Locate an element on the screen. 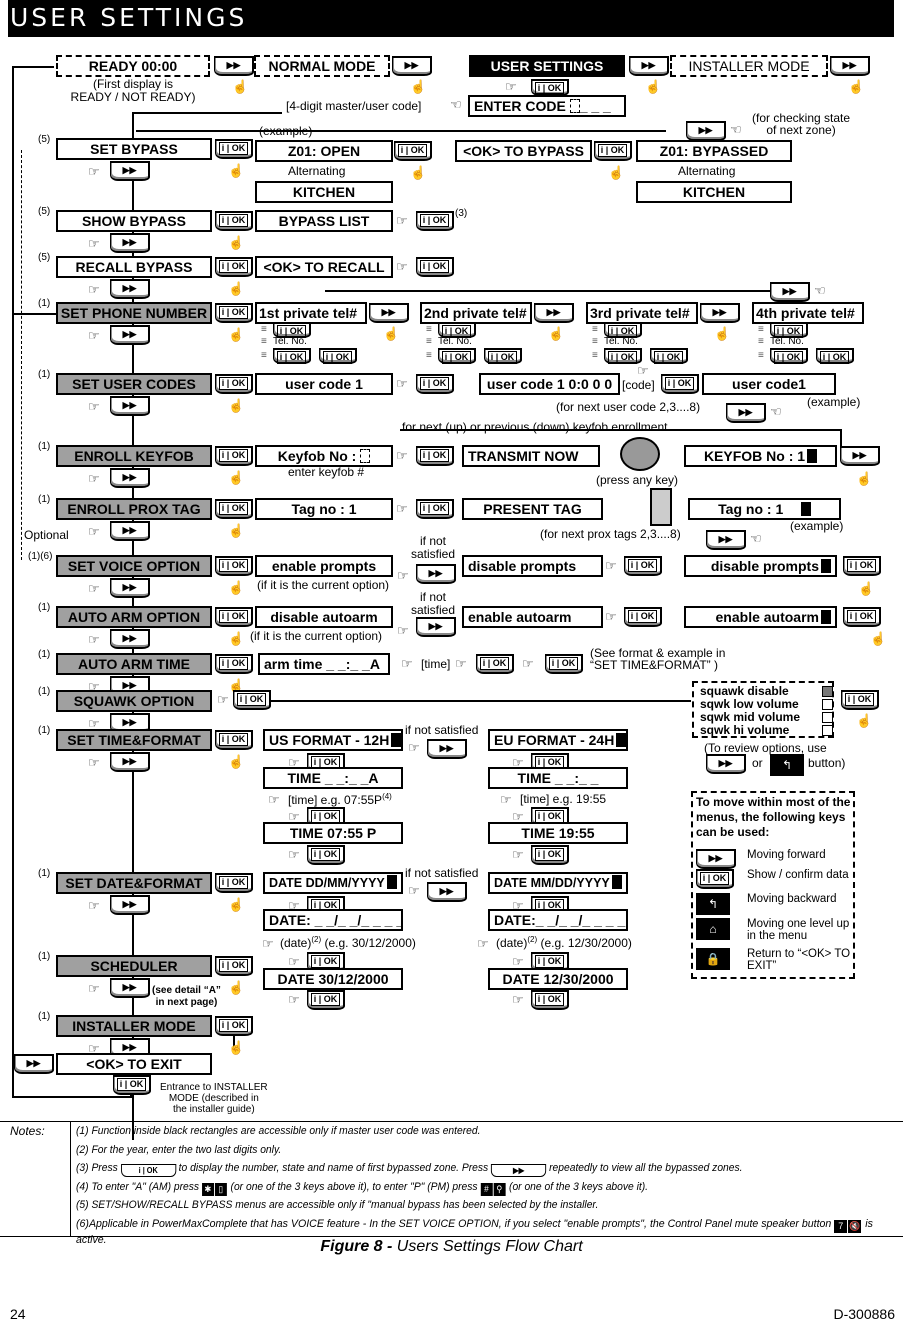 Image resolution: width=903 pixels, height=1324 pixels. date-mm-field: DATE:_ _/_ _/_ _ _ _ is located at coordinates (558, 920).